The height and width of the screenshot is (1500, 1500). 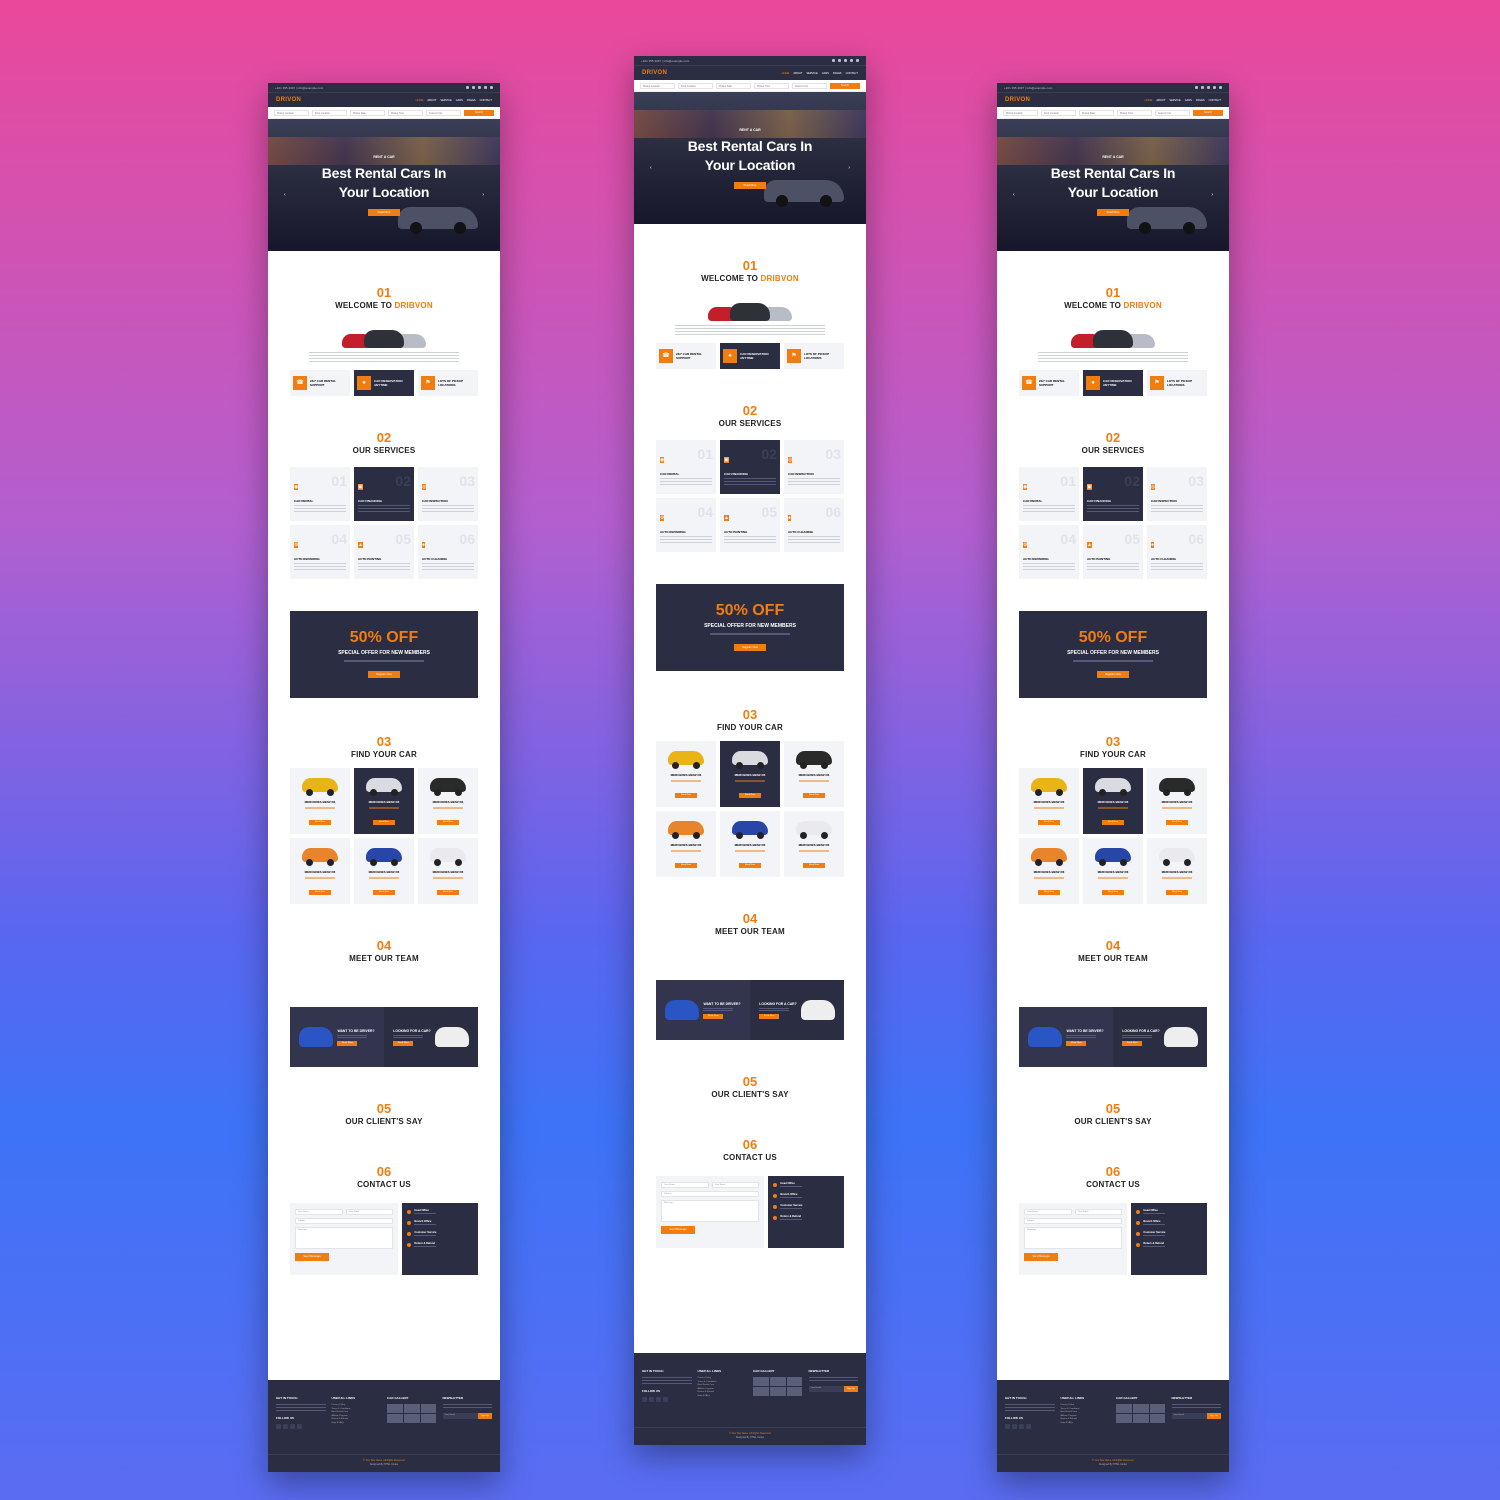 I want to click on message-textarea: Message, so click(x=710, y=1211).